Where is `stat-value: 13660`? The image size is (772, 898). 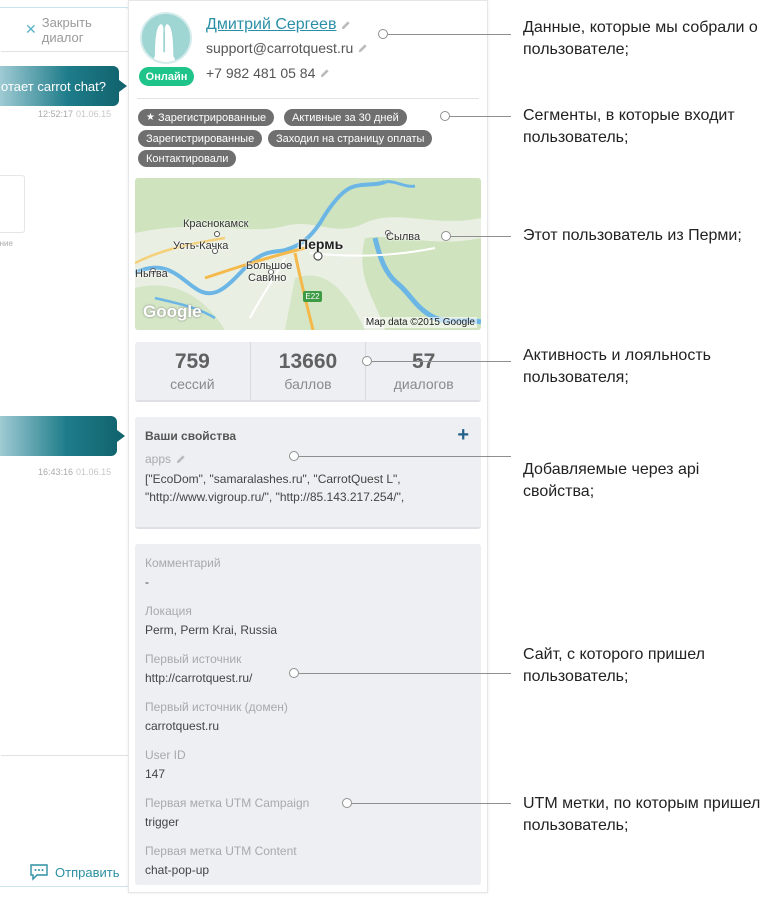
stat-value: 13660 is located at coordinates (308, 361).